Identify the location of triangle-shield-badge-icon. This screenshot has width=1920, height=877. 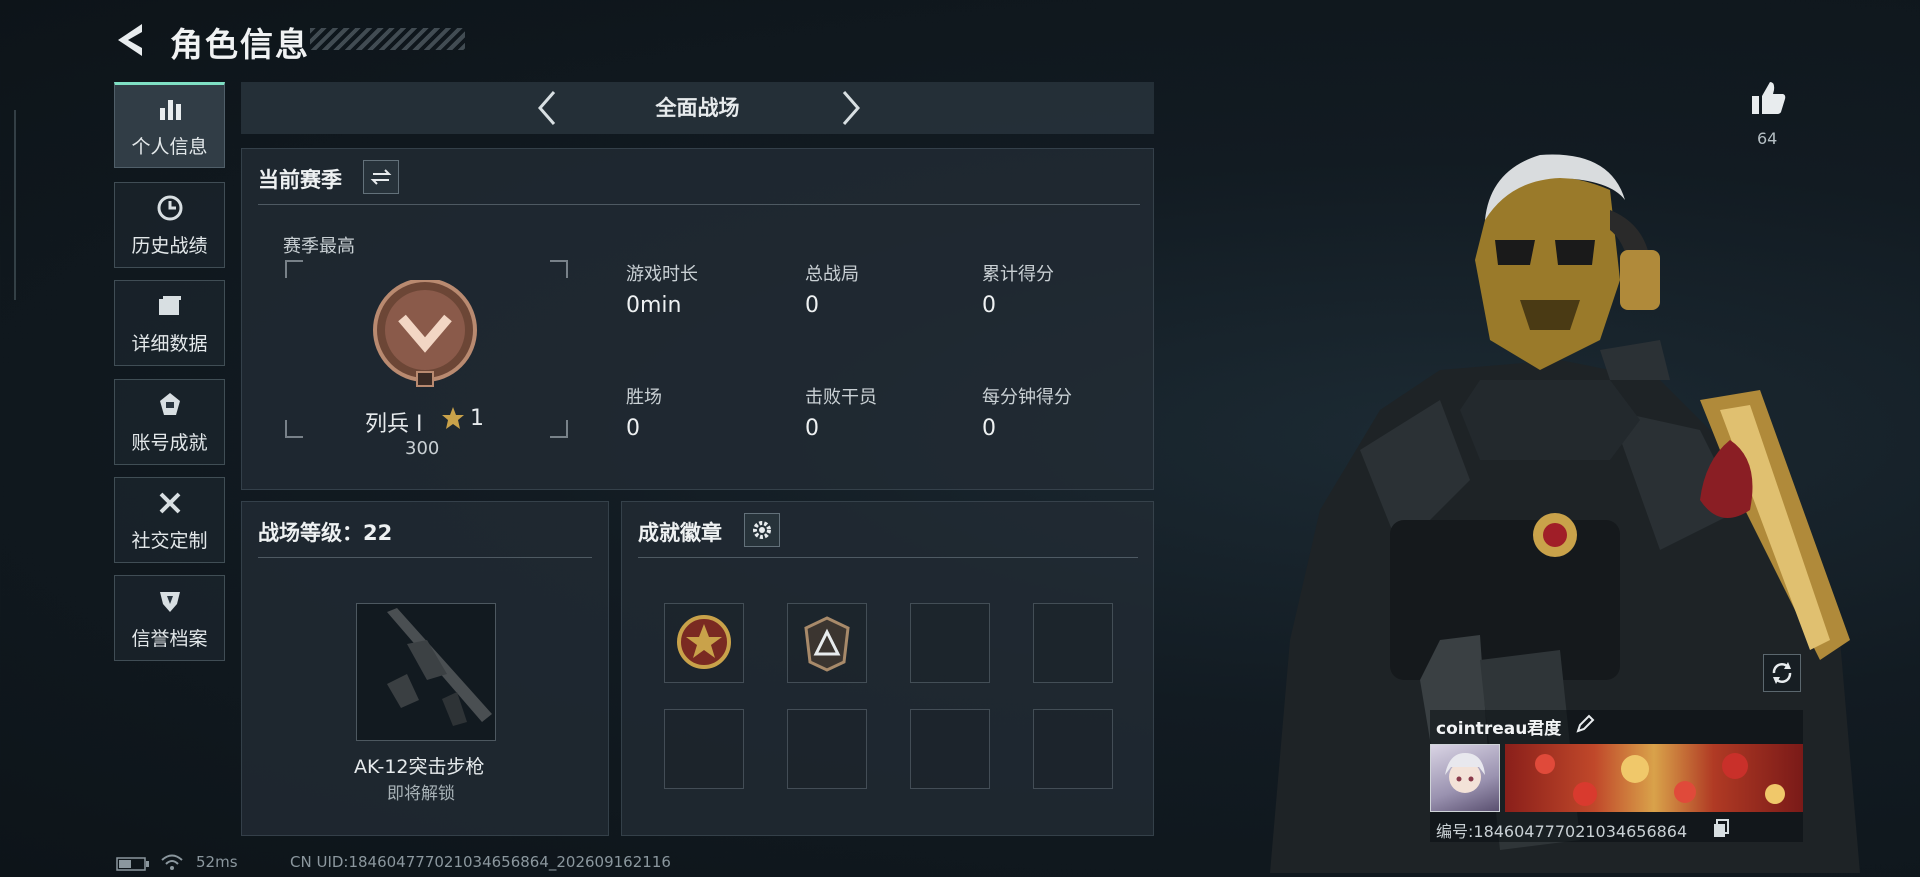
(827, 644).